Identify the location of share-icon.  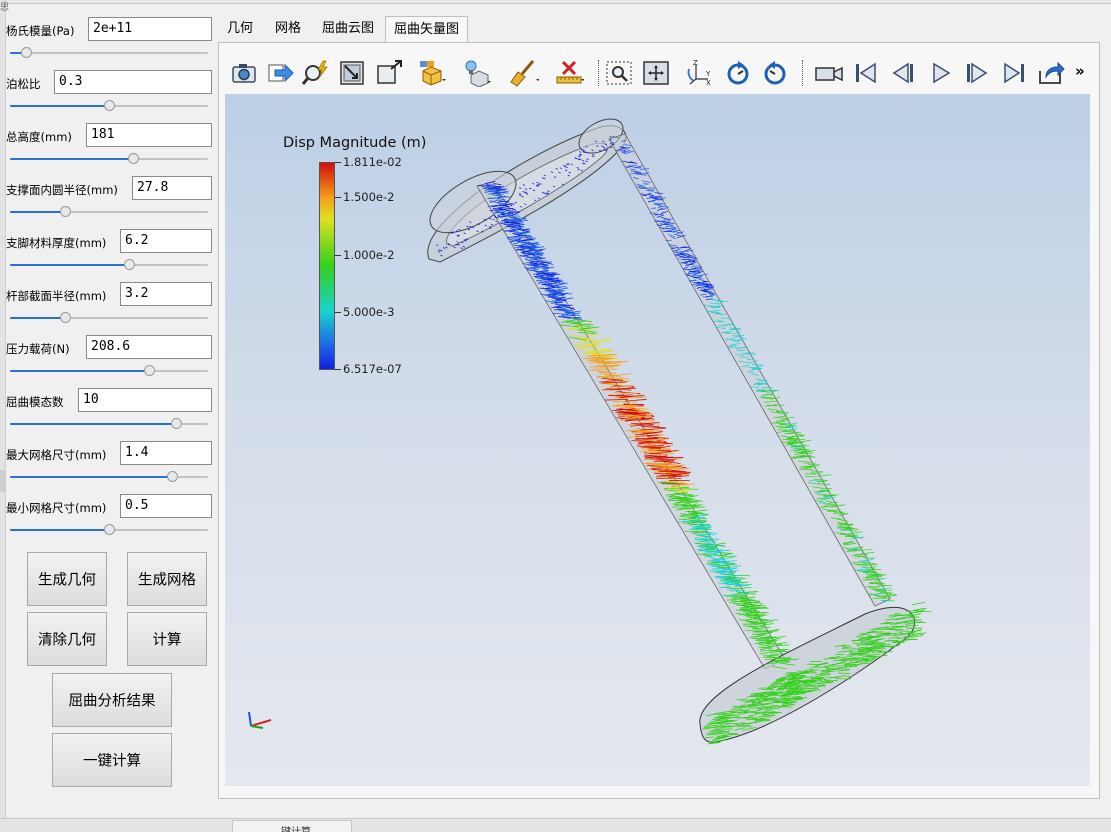
(1051, 73).